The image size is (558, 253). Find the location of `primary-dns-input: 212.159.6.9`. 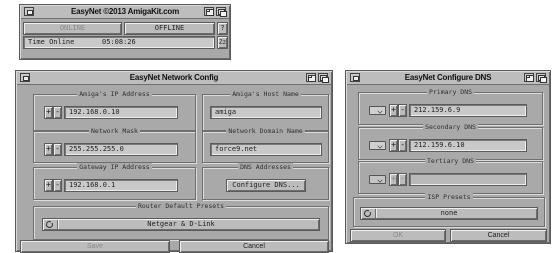

primary-dns-input: 212.159.6.9 is located at coordinates (468, 110).